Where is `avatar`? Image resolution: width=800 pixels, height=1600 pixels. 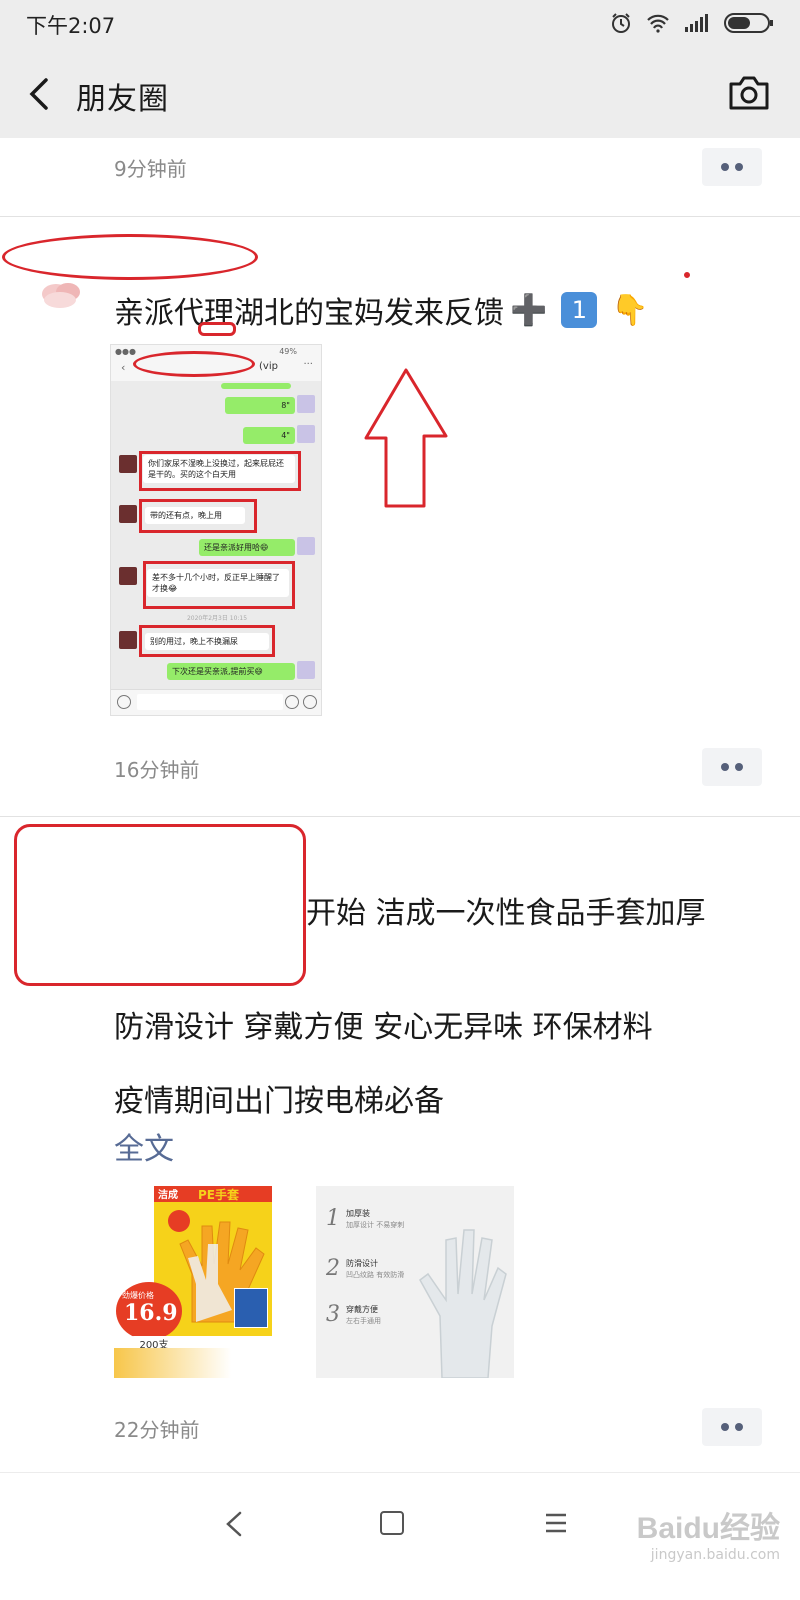
avatar is located at coordinates (62, 294).